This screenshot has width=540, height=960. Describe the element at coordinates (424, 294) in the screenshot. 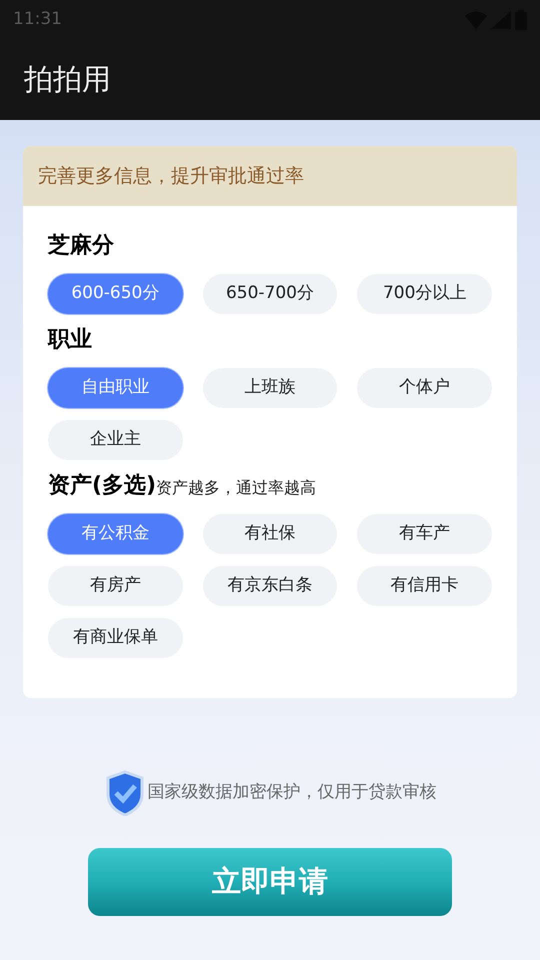

I see `option-chip: 700分以上` at that location.